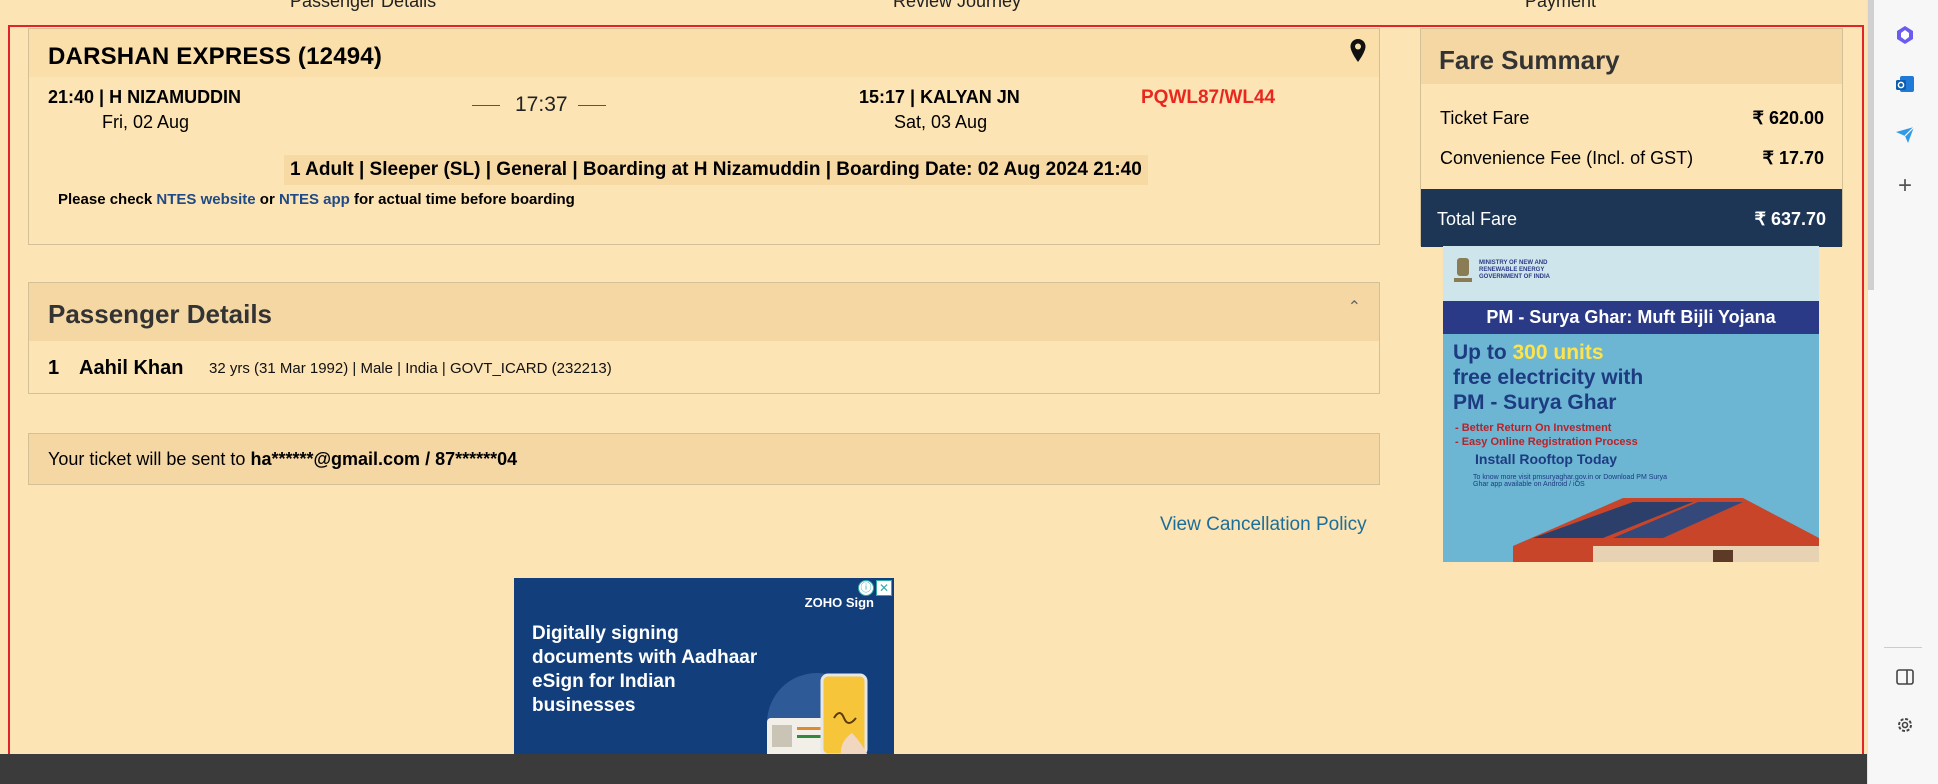 The image size is (1938, 784). Describe the element at coordinates (1793, 158) in the screenshot. I see `convenience-fee-value: ₹ 17.70` at that location.